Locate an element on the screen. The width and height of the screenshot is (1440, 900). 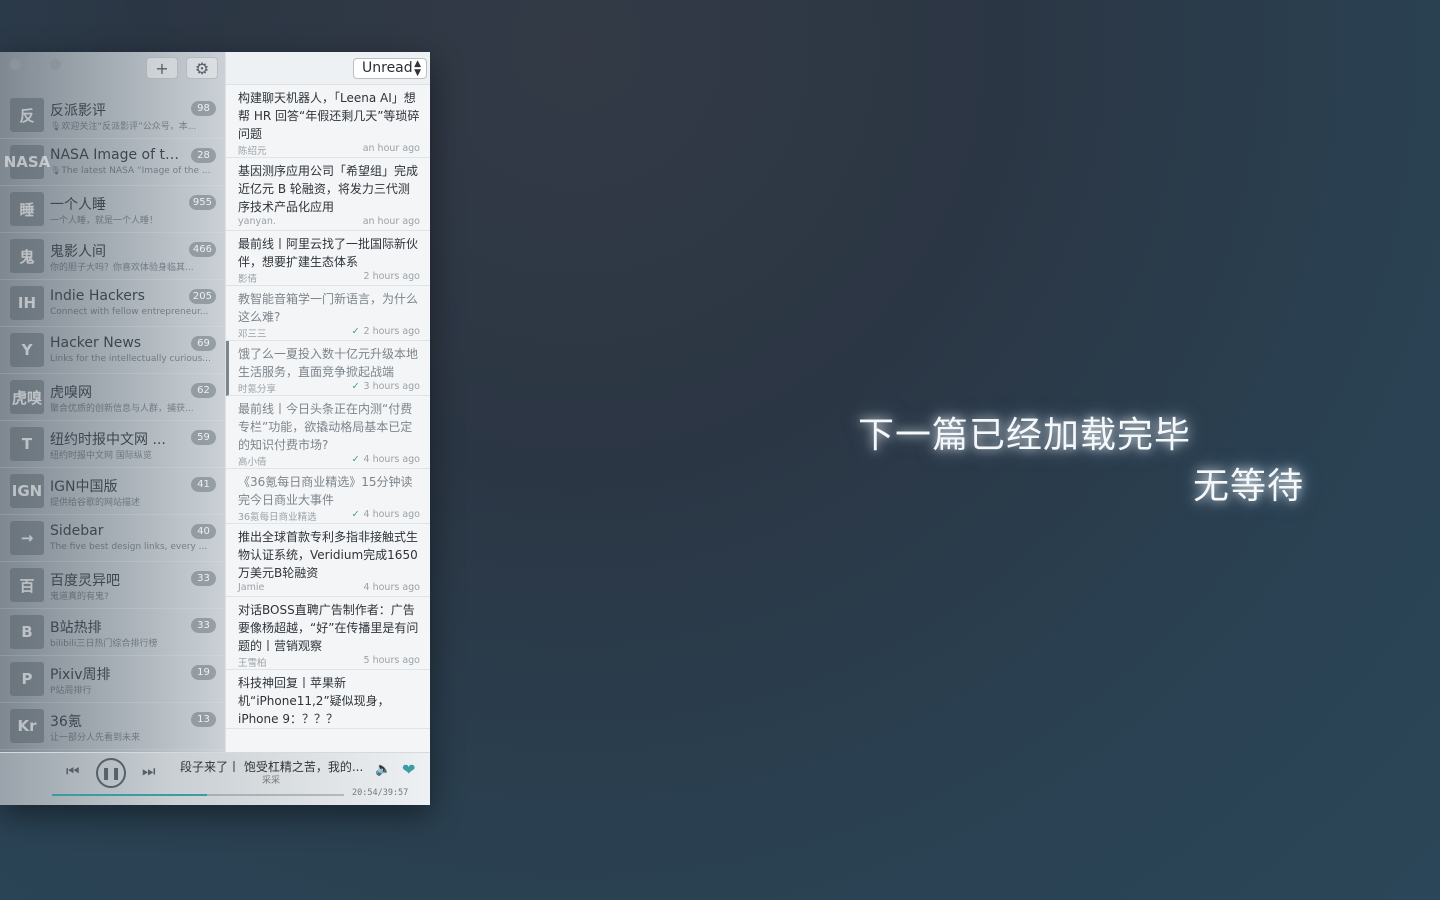
feed-logo-icon: 虎嗅 is located at coordinates (27, 397).